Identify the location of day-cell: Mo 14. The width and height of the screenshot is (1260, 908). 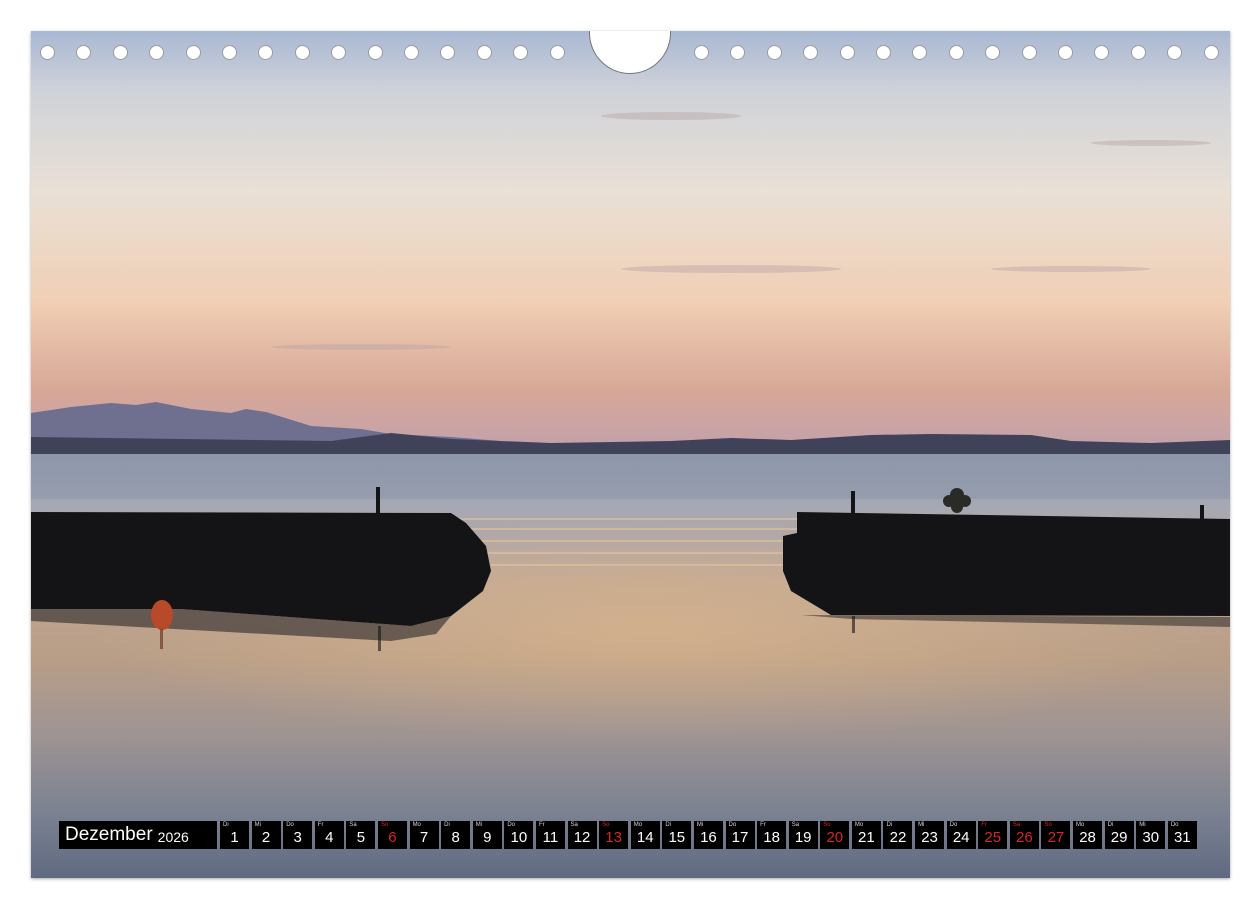
(645, 835).